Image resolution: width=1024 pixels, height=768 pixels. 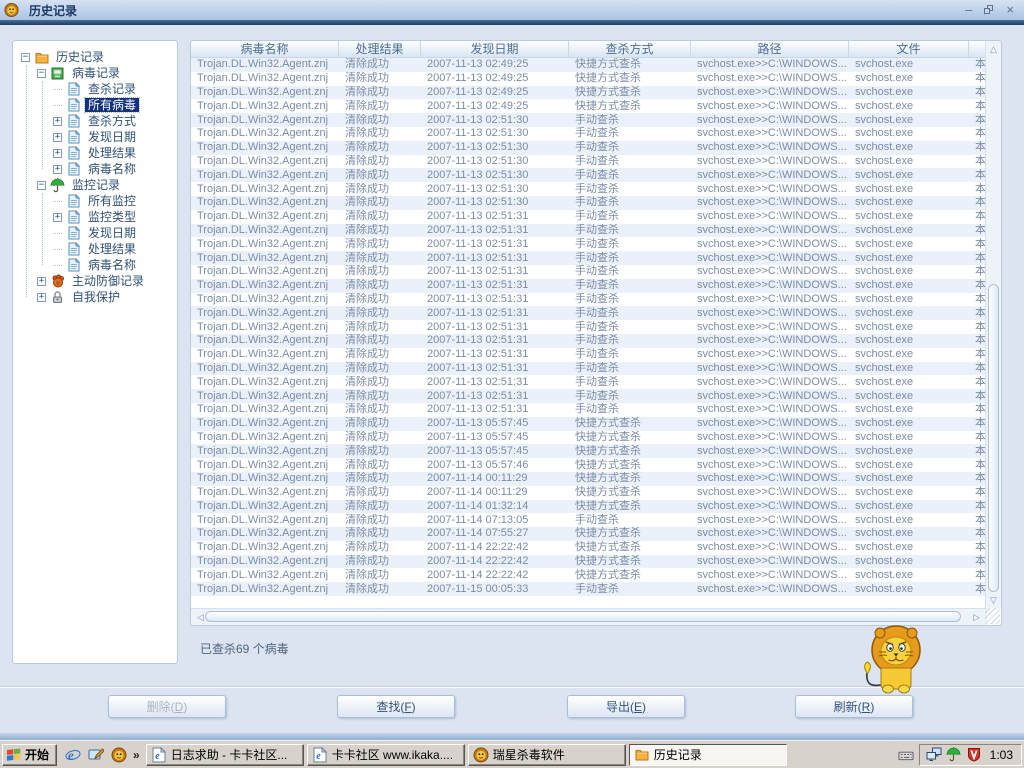 What do you see at coordinates (909, 49) in the screenshot?
I see `column-header-file: 文件` at bounding box center [909, 49].